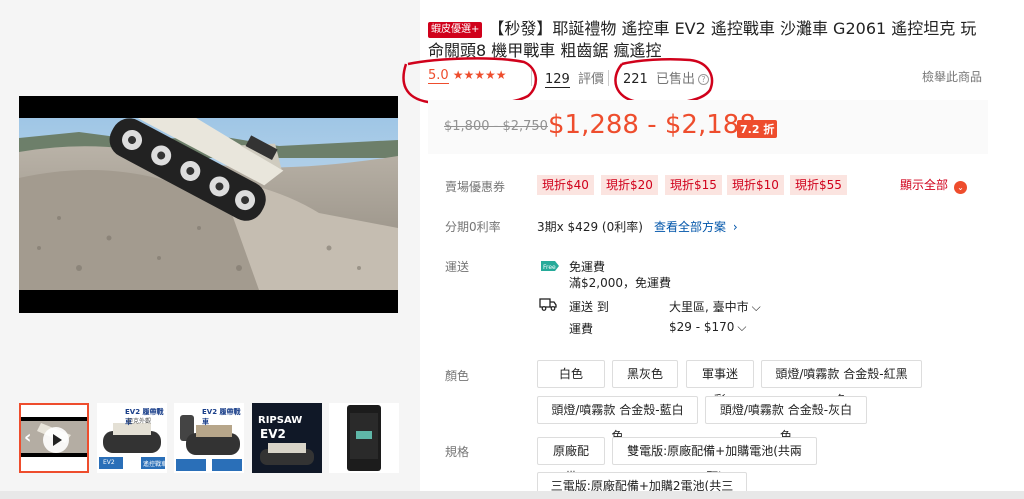 Image resolution: width=1024 pixels, height=499 pixels. I want to click on shipping-fee-value: $29 - $170, so click(702, 327).